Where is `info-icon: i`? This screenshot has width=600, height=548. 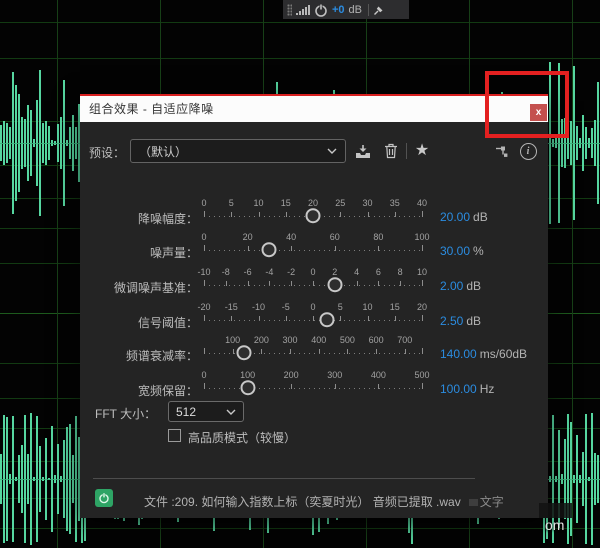
info-icon: i is located at coordinates (528, 151).